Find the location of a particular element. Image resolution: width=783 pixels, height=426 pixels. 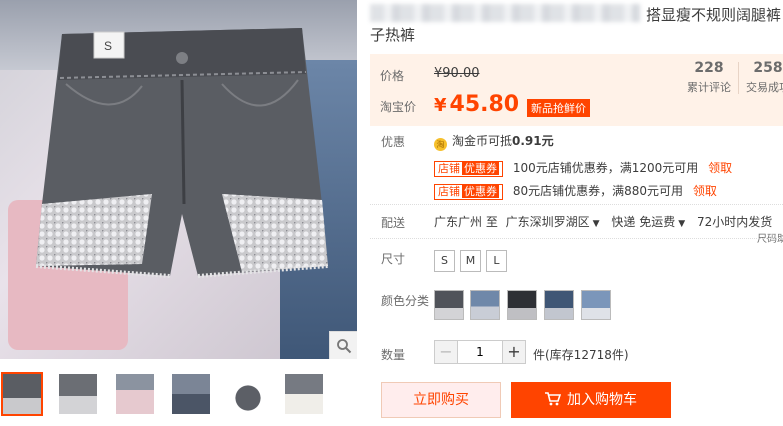

quantity-label: 数量 is located at coordinates (393, 355).